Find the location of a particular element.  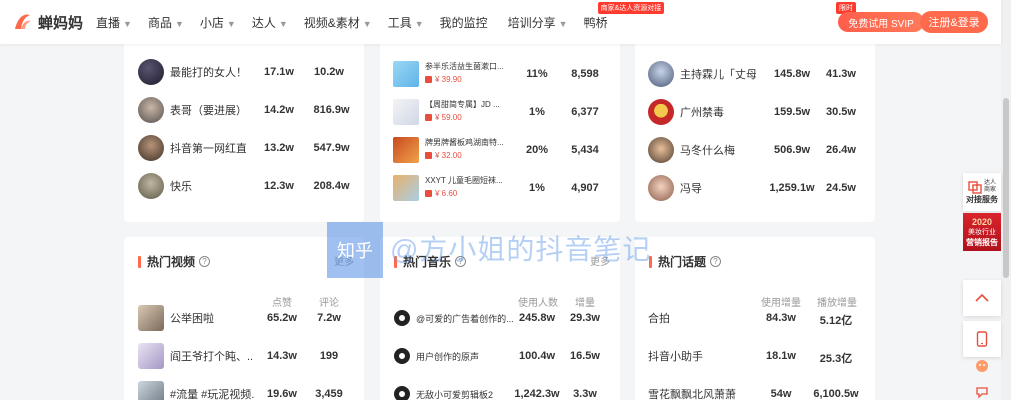

influencer-value: 26.4w is located at coordinates (841, 150).